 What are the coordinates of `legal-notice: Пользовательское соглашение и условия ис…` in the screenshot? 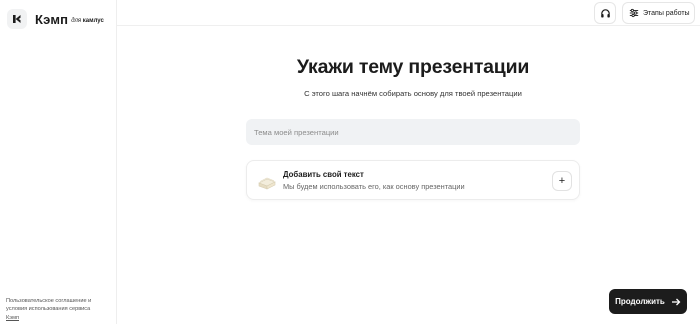 It's located at (58, 309).